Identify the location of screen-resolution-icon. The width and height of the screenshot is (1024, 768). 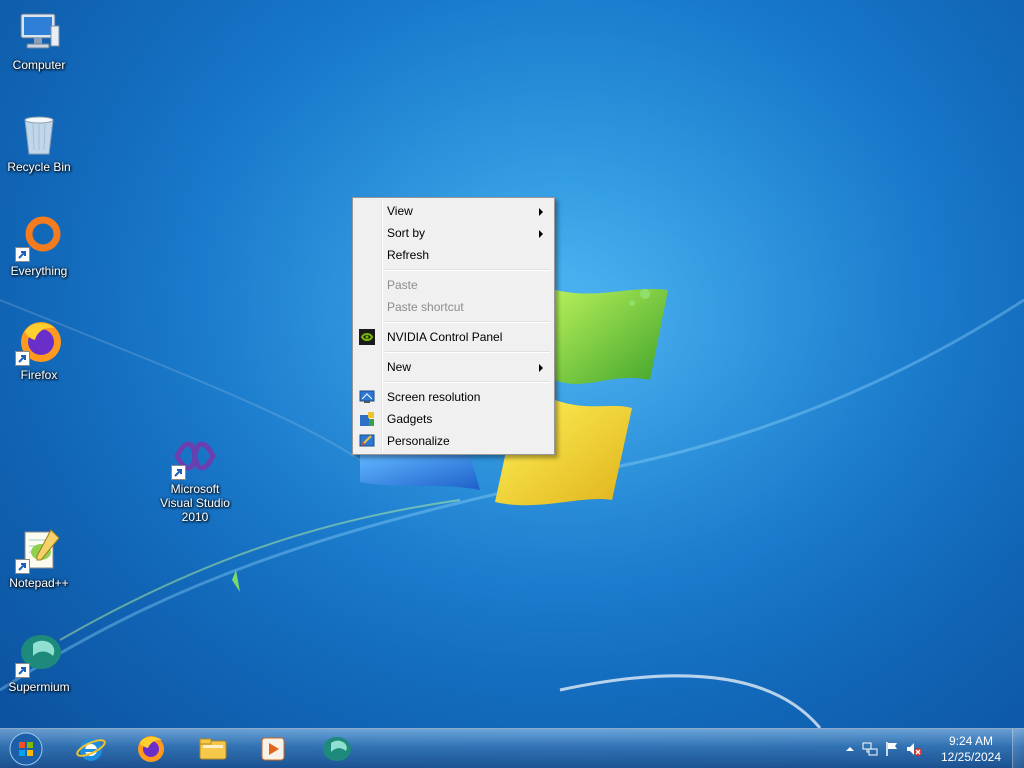
(367, 397).